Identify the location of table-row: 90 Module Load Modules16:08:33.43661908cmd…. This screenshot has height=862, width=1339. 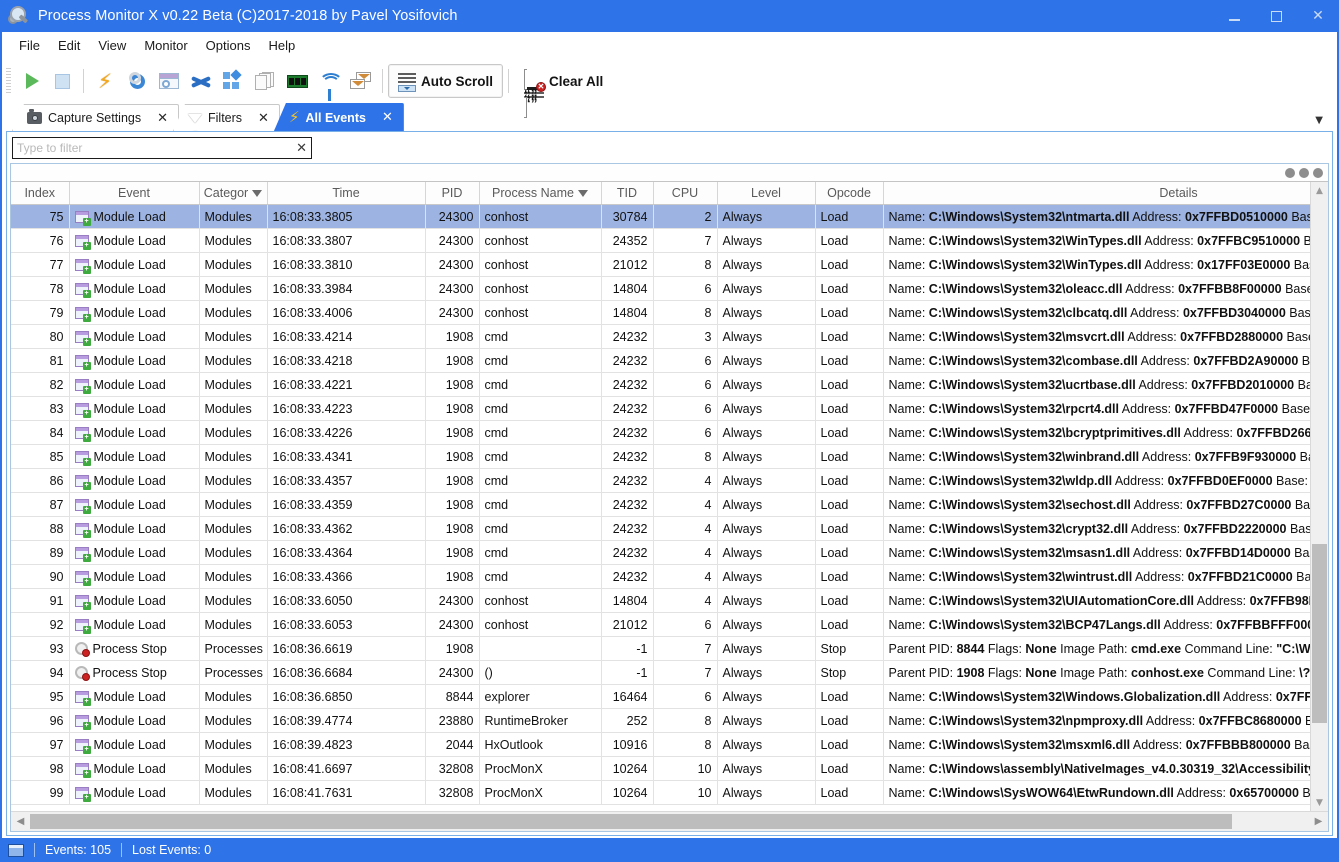
(660, 576).